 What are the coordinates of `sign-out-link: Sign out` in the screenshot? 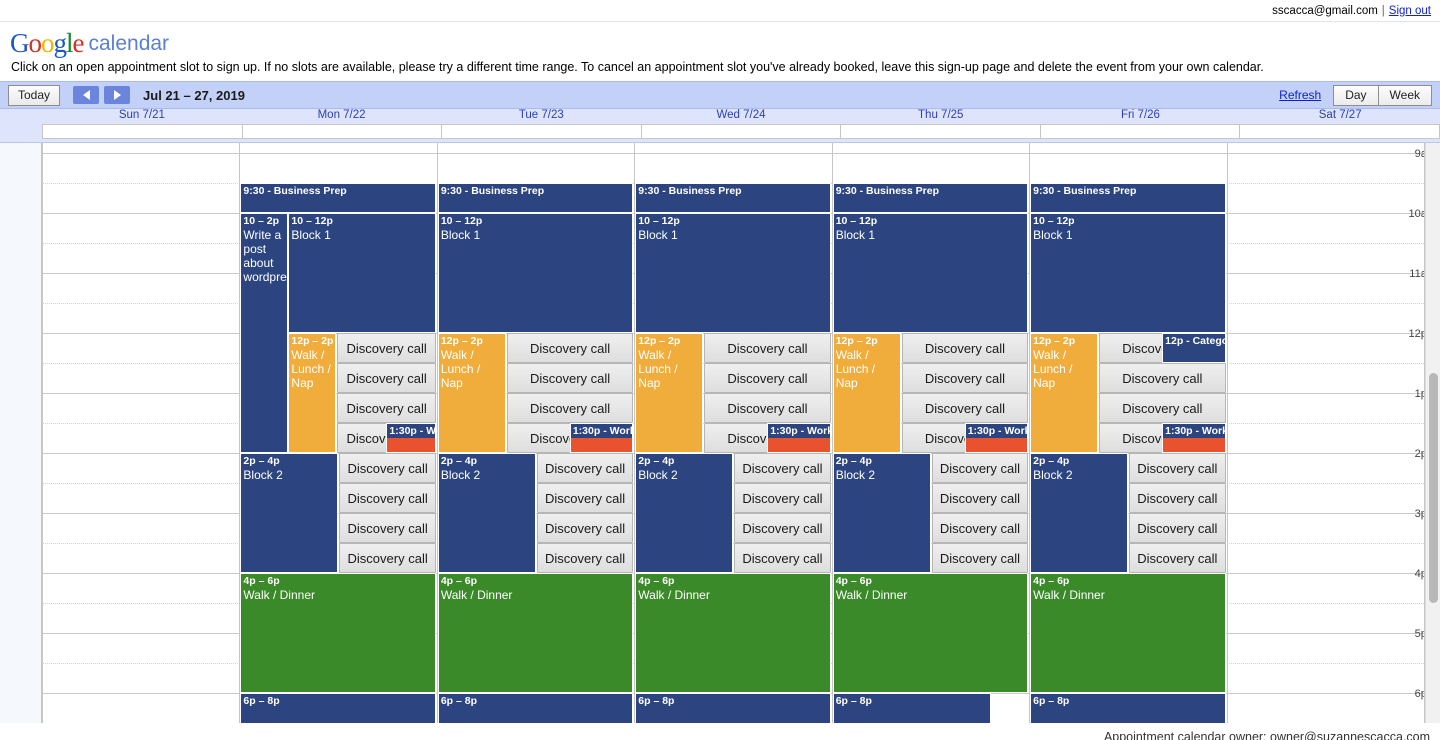 It's located at (1410, 11).